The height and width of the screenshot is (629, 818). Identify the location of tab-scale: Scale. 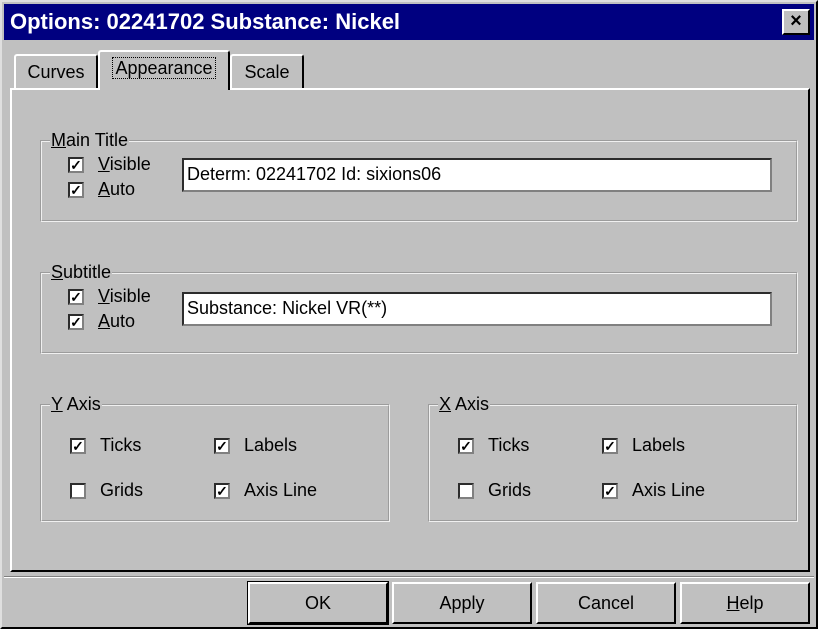
(267, 72).